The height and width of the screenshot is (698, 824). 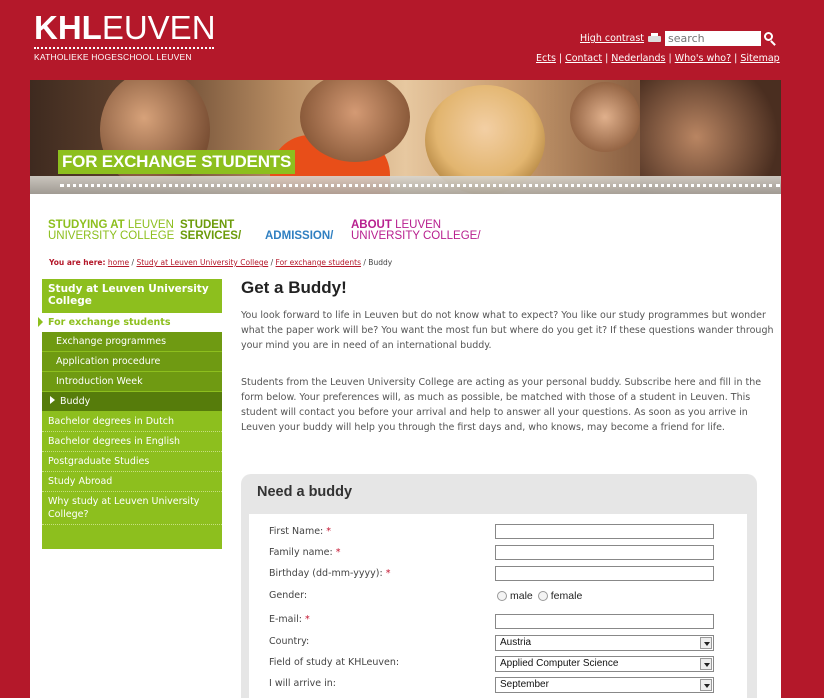 What do you see at coordinates (502, 596) in the screenshot?
I see `gender-male-radio` at bounding box center [502, 596].